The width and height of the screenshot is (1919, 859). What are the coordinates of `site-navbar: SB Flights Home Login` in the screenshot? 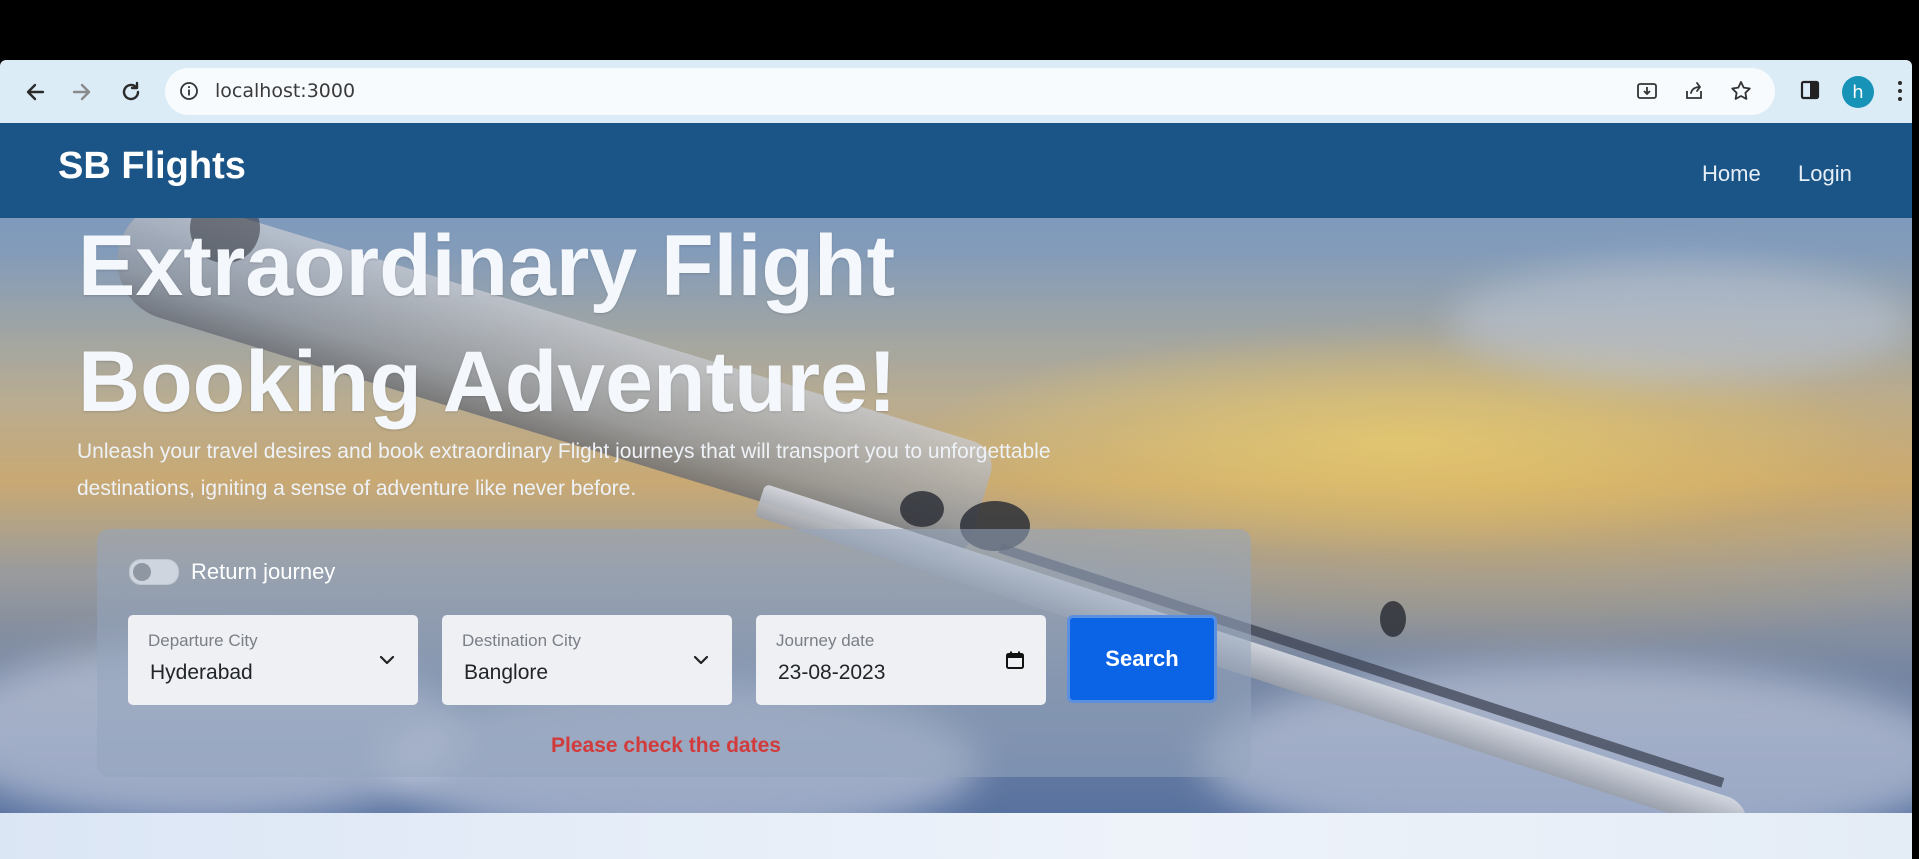 It's located at (956, 170).